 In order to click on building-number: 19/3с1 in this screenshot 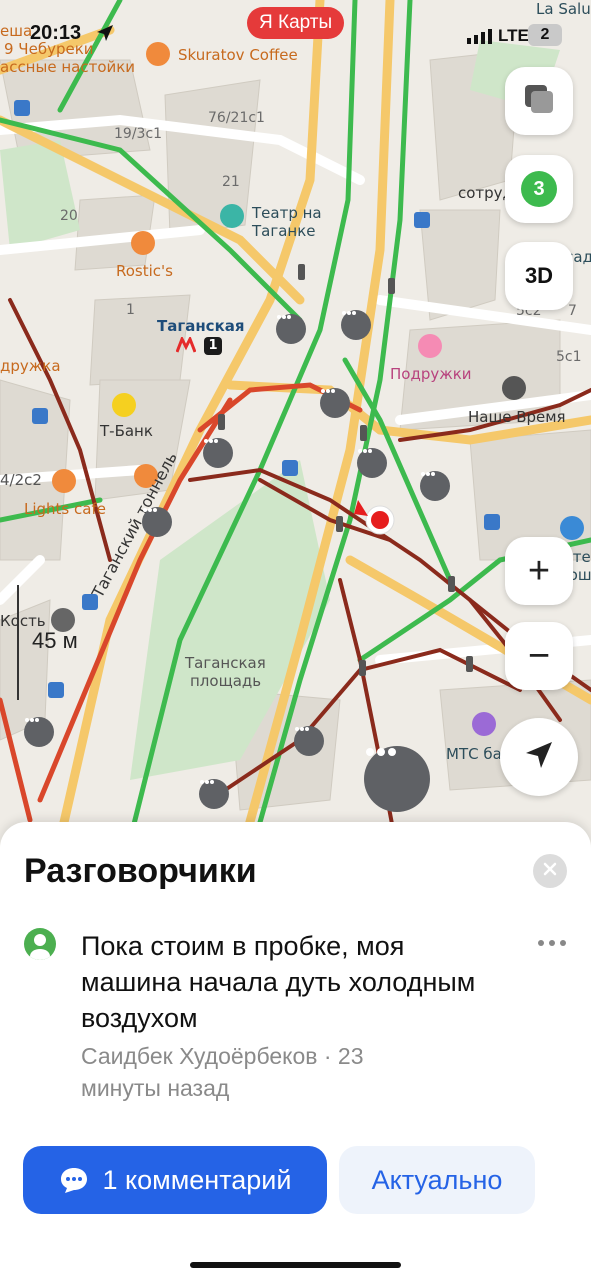, I will do `click(138, 134)`.